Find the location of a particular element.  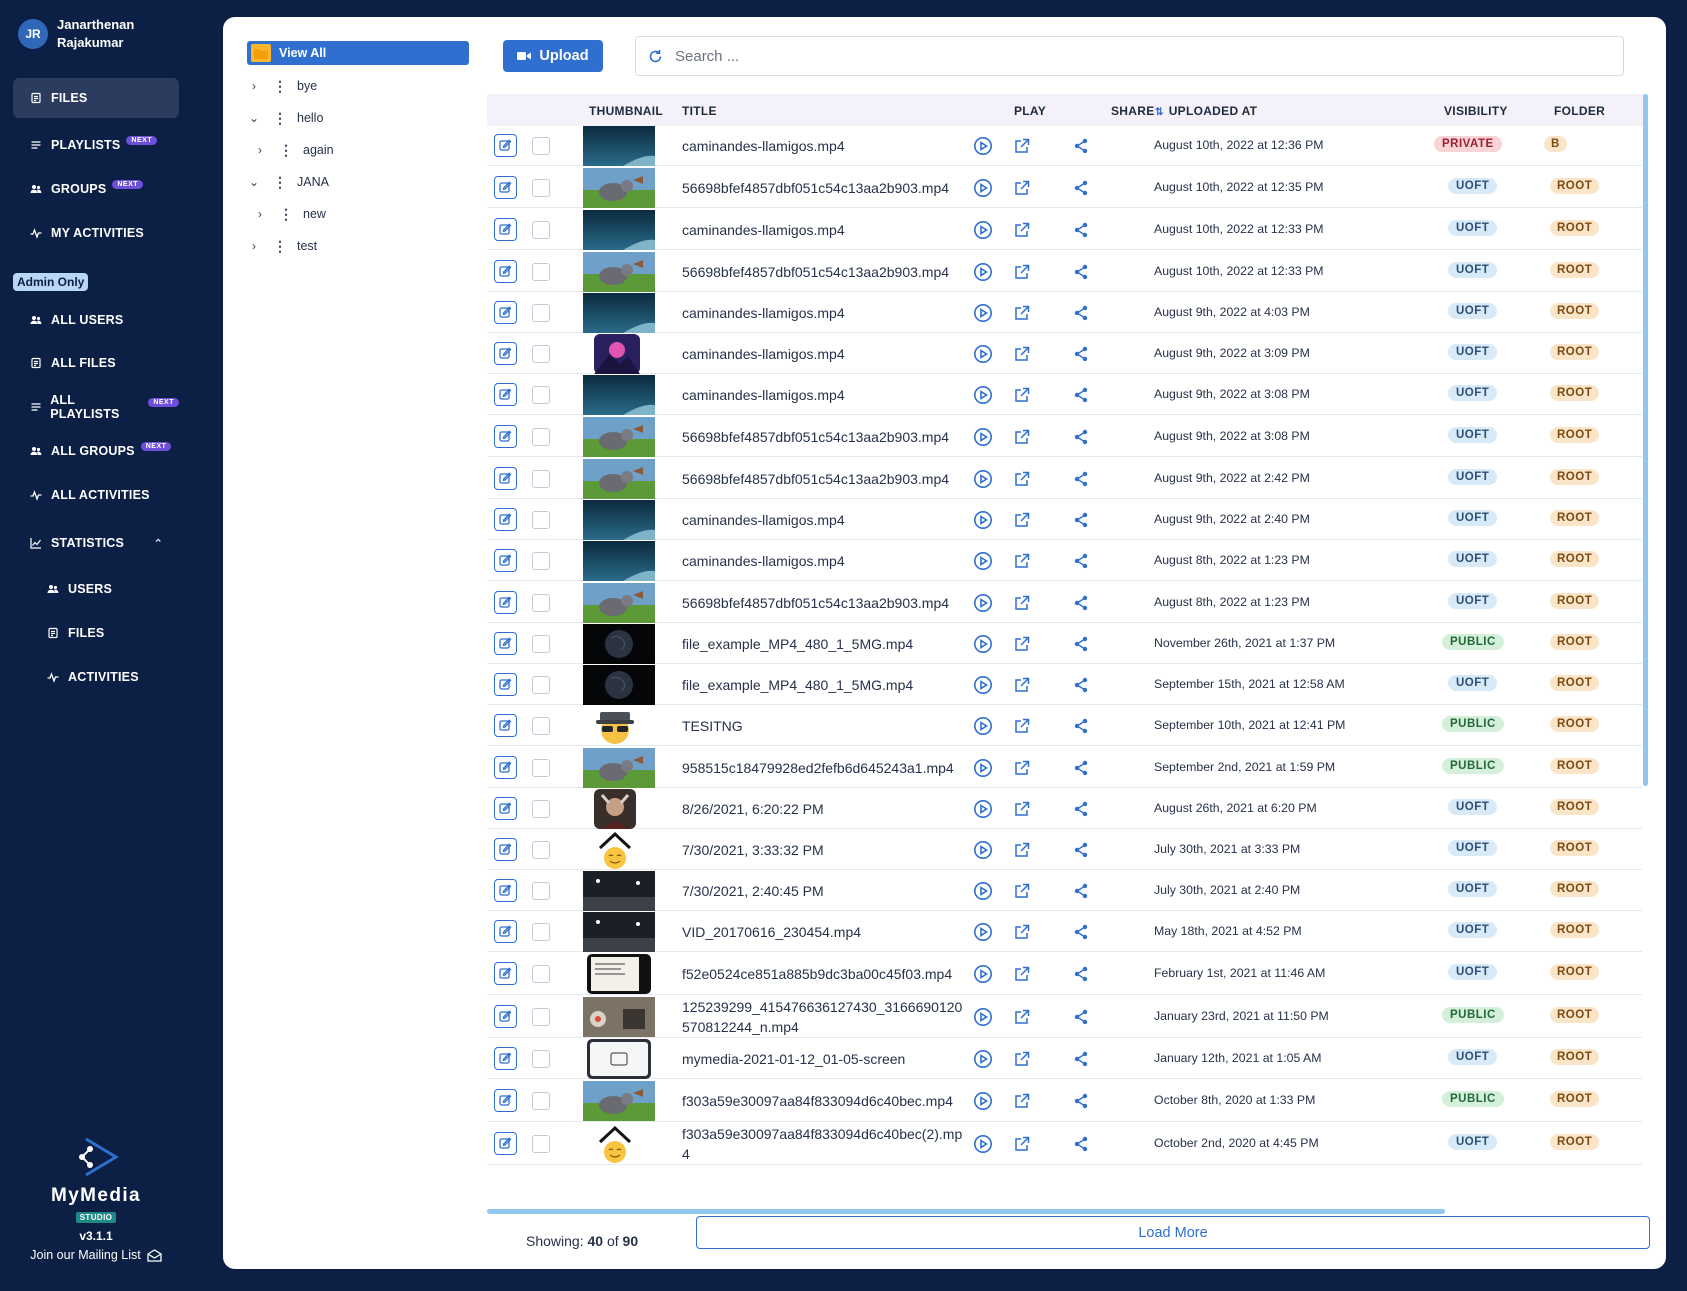

nav-stat-users: USERS is located at coordinates (105, 589).